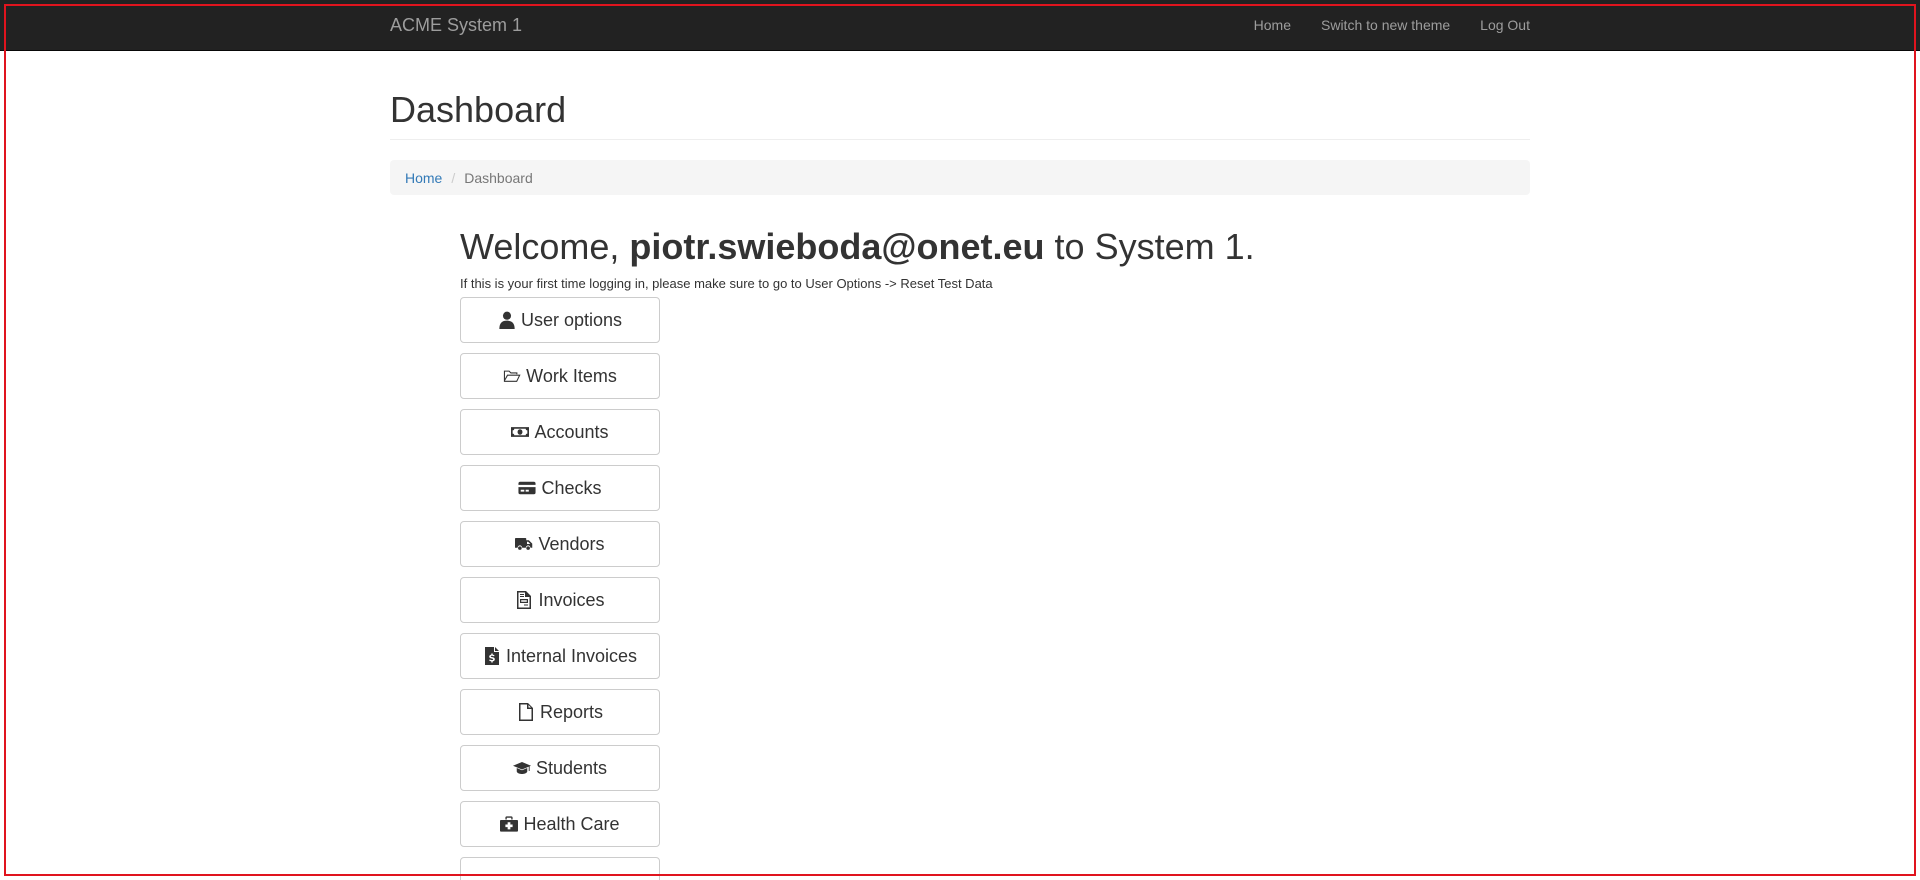 This screenshot has width=1920, height=880. What do you see at coordinates (525, 712) in the screenshot?
I see `file-icon` at bounding box center [525, 712].